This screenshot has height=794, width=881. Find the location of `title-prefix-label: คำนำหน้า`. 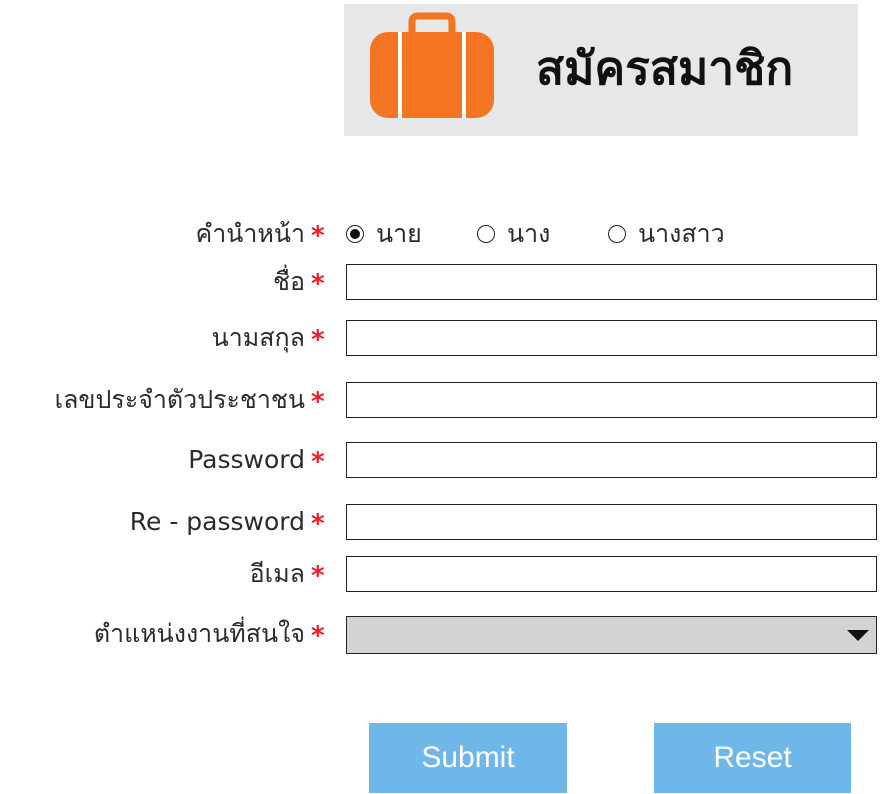

title-prefix-label: คำนำหน้า is located at coordinates (250, 233).